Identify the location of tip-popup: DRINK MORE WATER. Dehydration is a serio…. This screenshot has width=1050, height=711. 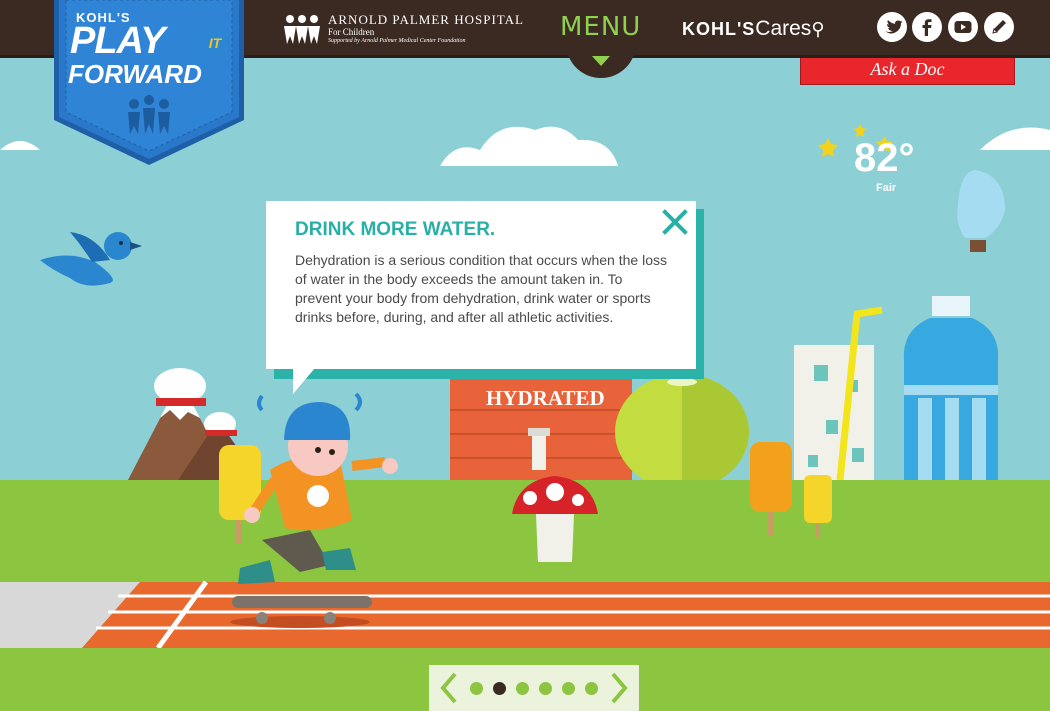
(481, 285).